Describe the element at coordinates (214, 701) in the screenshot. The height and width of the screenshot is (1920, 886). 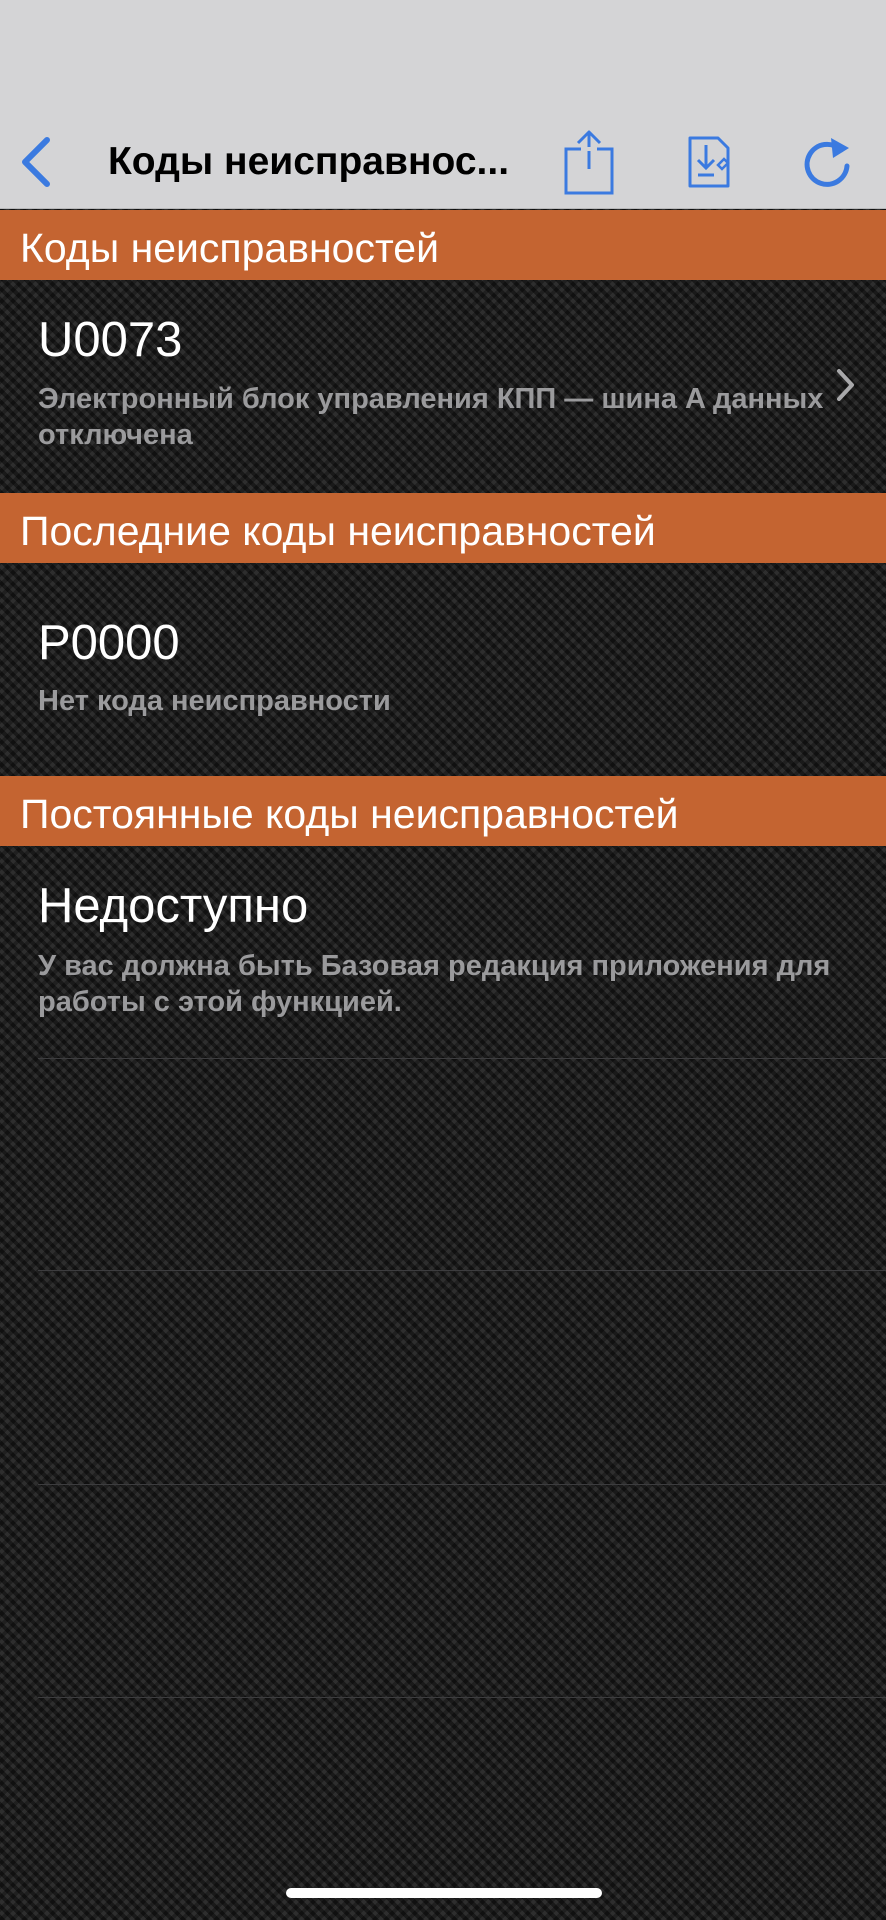
I see `code-description: Нет кода неисправности` at that location.